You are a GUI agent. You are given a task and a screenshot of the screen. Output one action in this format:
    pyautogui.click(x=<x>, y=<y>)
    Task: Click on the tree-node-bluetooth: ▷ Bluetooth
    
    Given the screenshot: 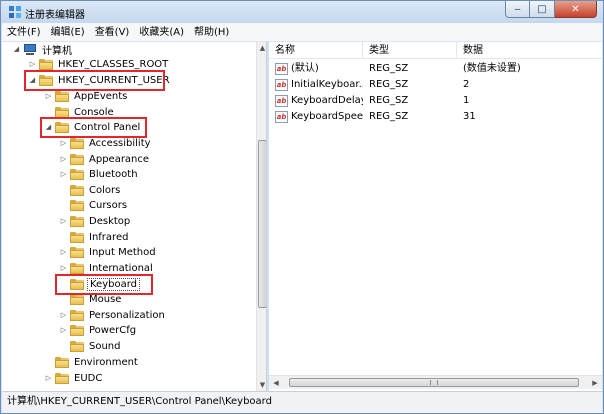 What is the action you would take?
    pyautogui.click(x=99, y=174)
    